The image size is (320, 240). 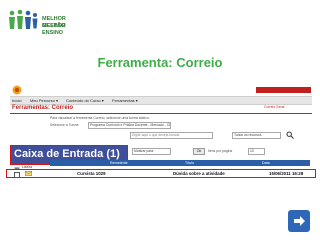 I want to click on search-icon, so click(x=290, y=135).